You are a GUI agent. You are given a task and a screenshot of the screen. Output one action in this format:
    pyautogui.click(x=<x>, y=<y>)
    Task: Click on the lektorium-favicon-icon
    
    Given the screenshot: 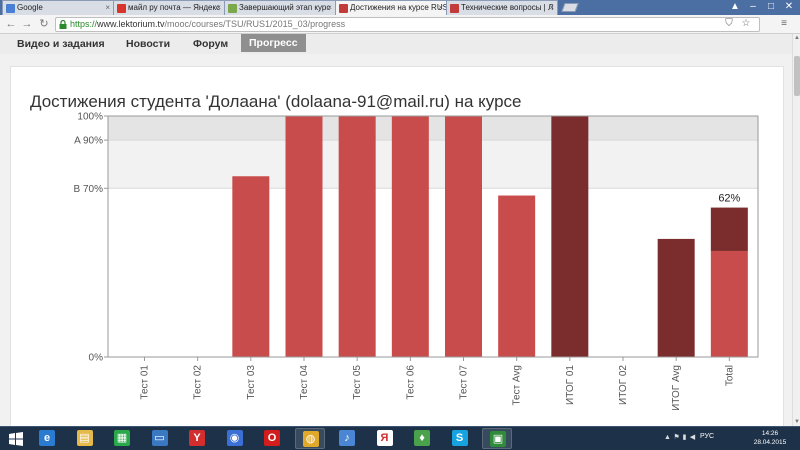 What is the action you would take?
    pyautogui.click(x=343, y=8)
    